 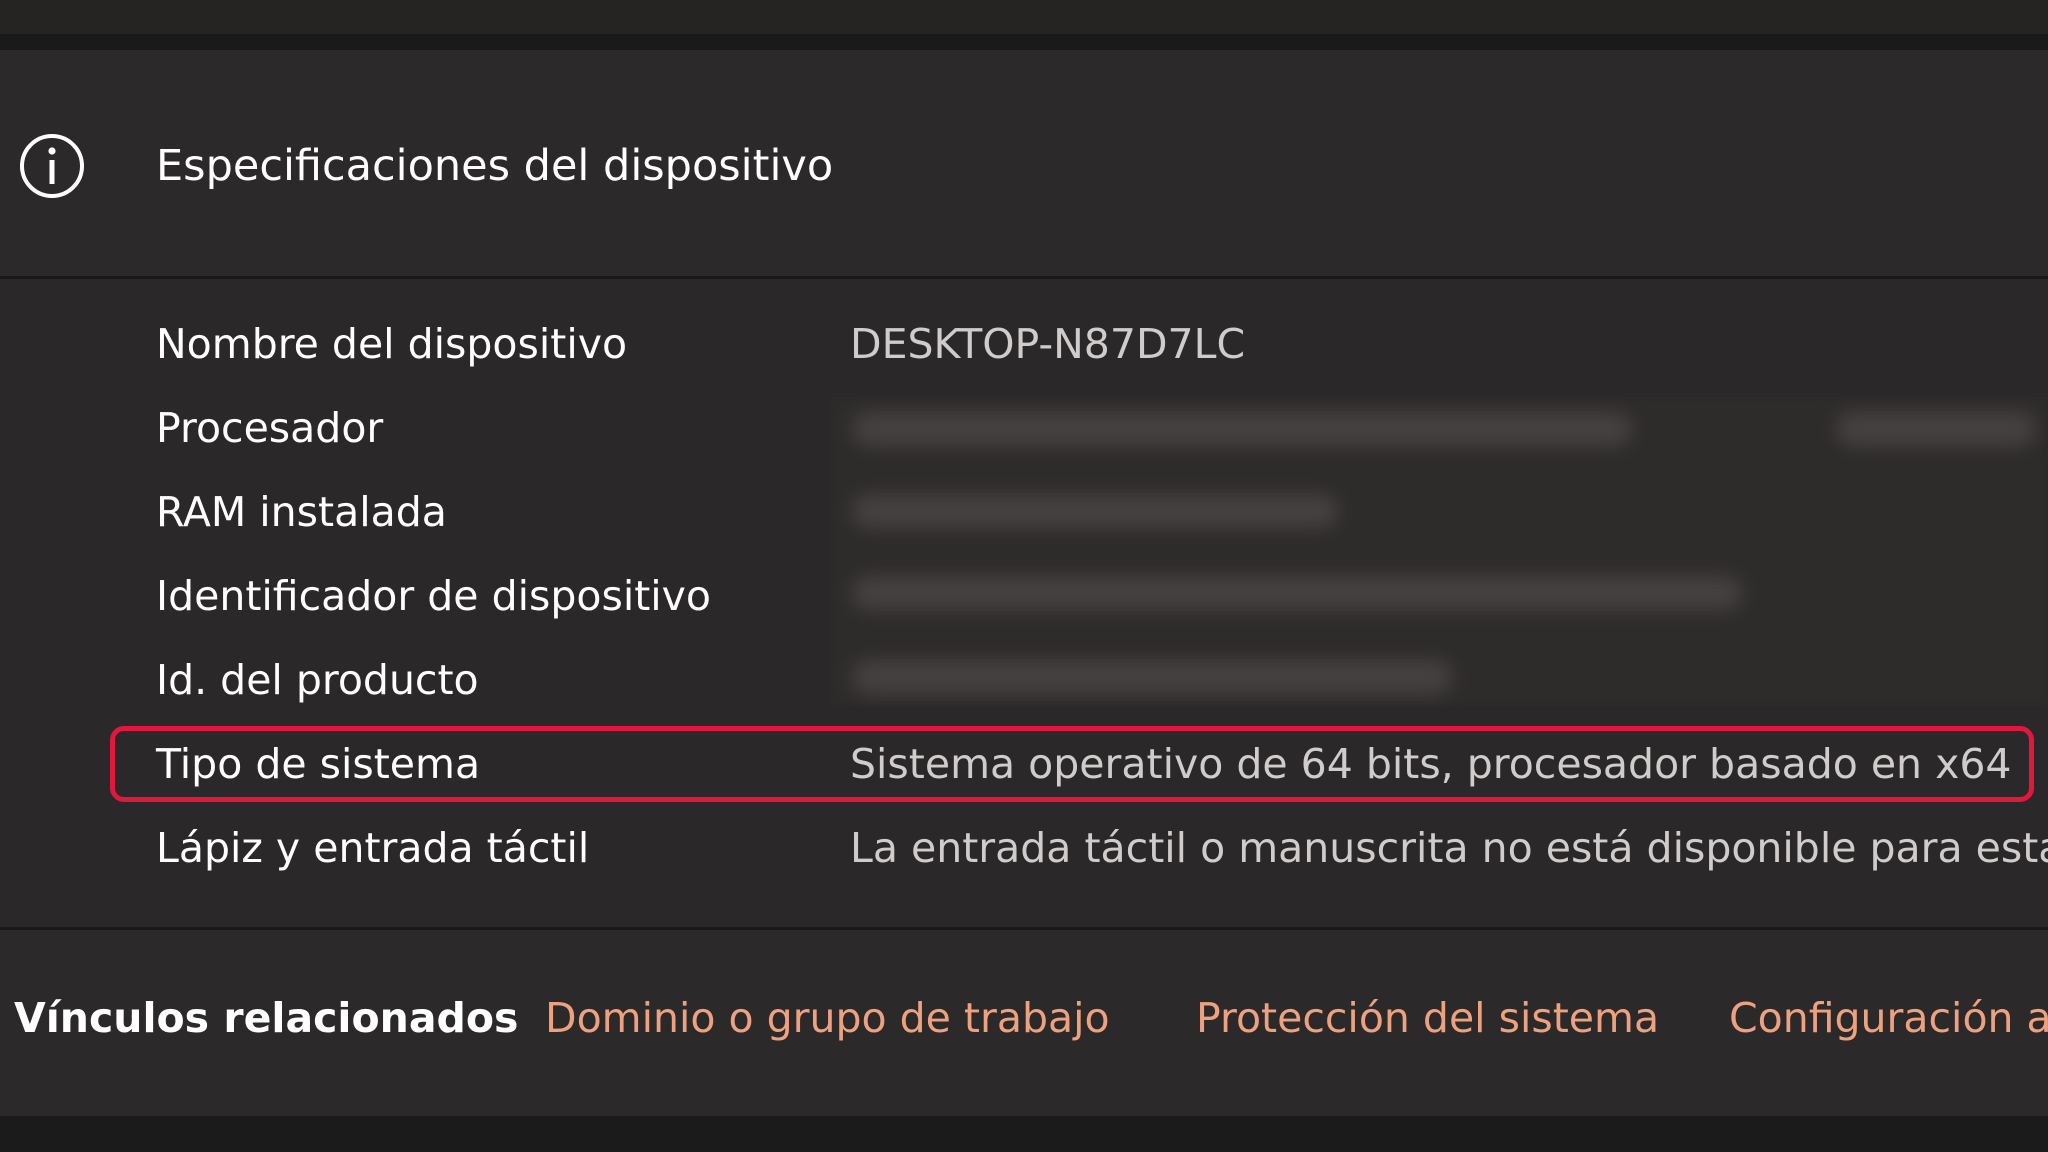 What do you see at coordinates (1242, 429) in the screenshot?
I see `blurred-processor-value` at bounding box center [1242, 429].